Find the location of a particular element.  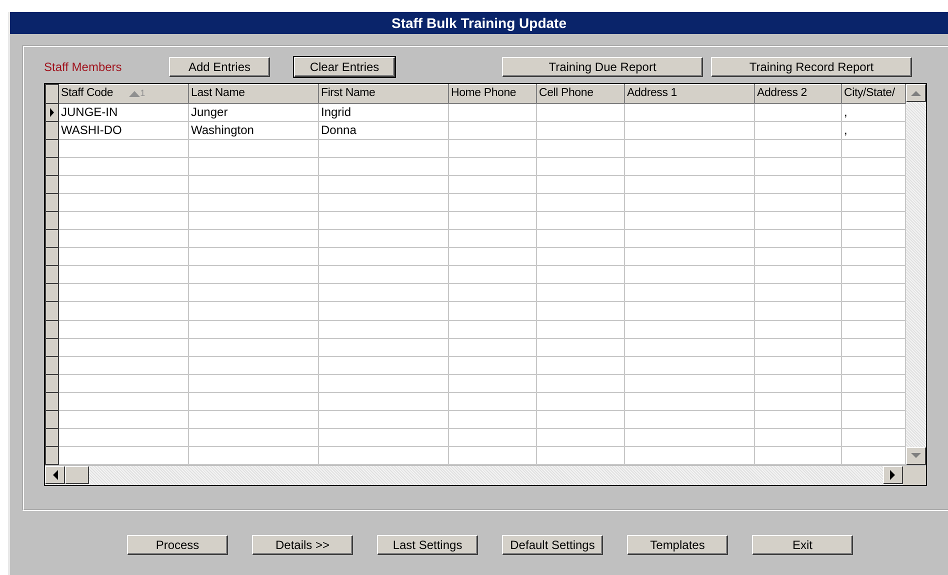

table-cell: Washington is located at coordinates (222, 130).